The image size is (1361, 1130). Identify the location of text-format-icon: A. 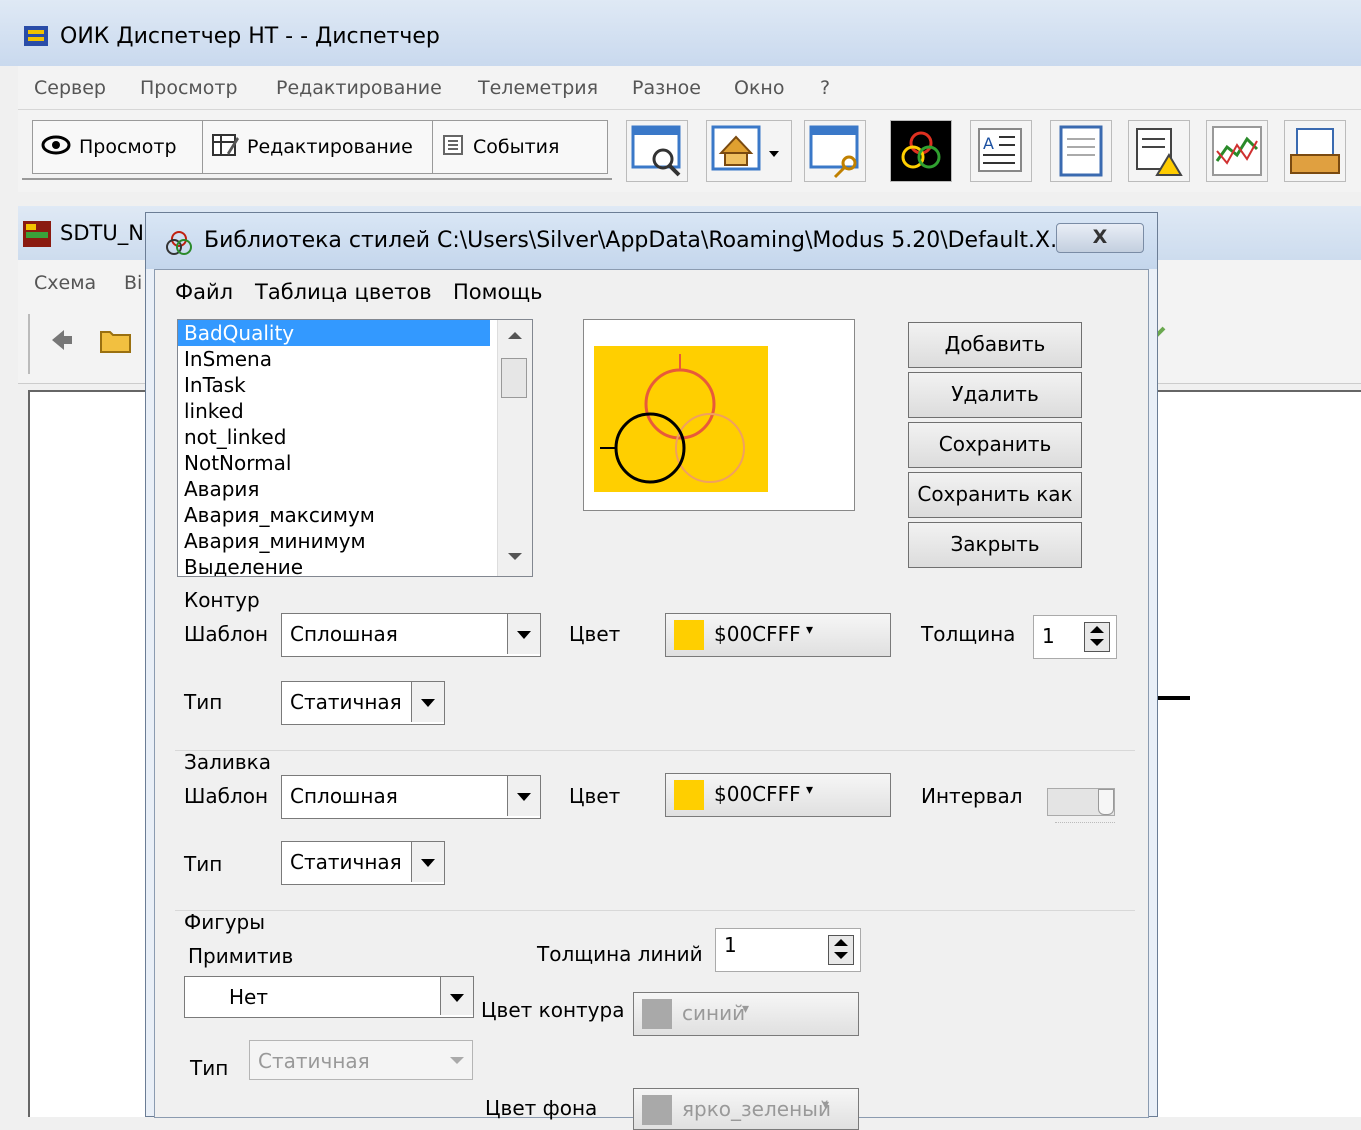
(1001, 151).